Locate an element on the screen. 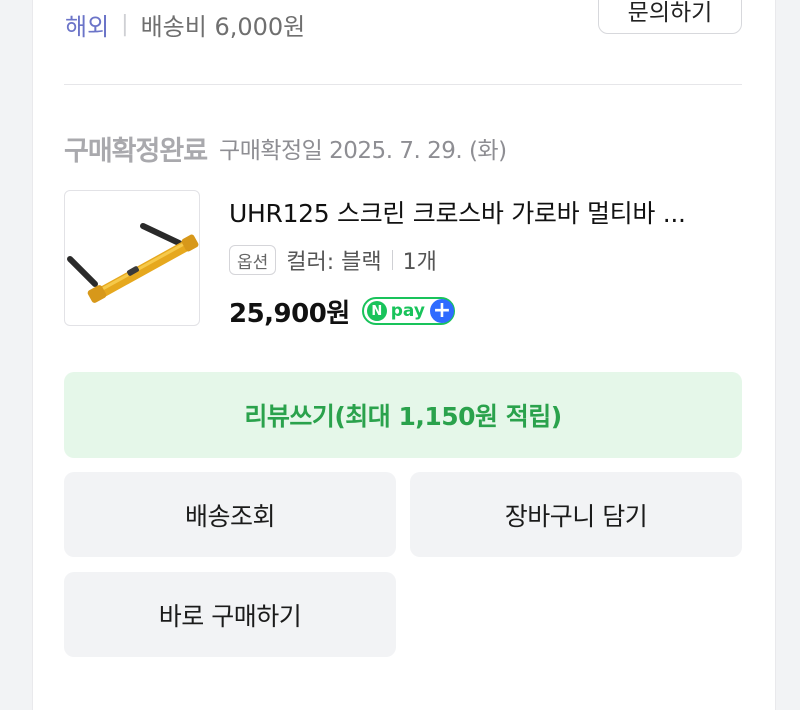  shipping-info: 해외 | 배송비 6,000원 is located at coordinates (185, 24).